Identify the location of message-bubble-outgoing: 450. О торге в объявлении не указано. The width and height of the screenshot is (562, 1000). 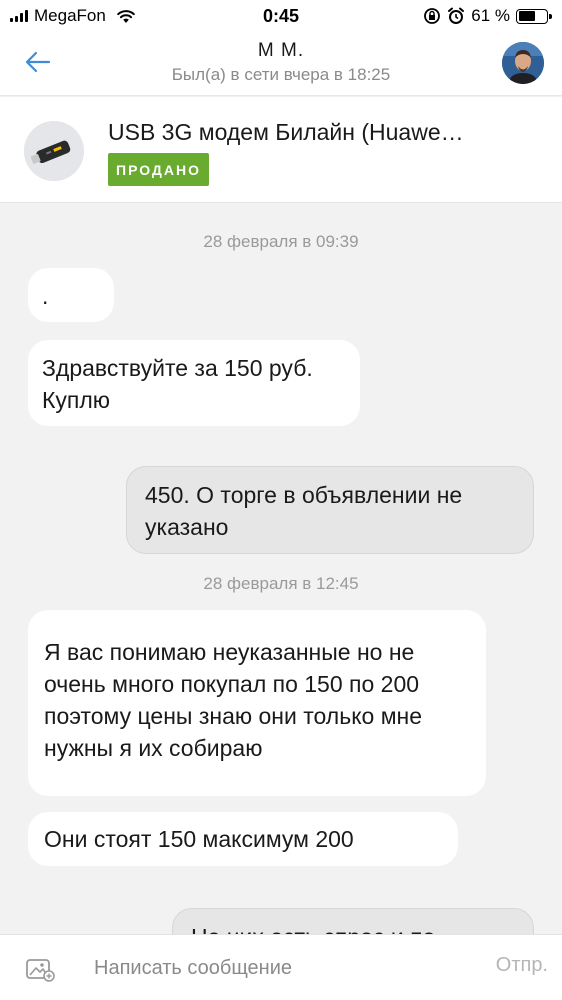
(330, 510).